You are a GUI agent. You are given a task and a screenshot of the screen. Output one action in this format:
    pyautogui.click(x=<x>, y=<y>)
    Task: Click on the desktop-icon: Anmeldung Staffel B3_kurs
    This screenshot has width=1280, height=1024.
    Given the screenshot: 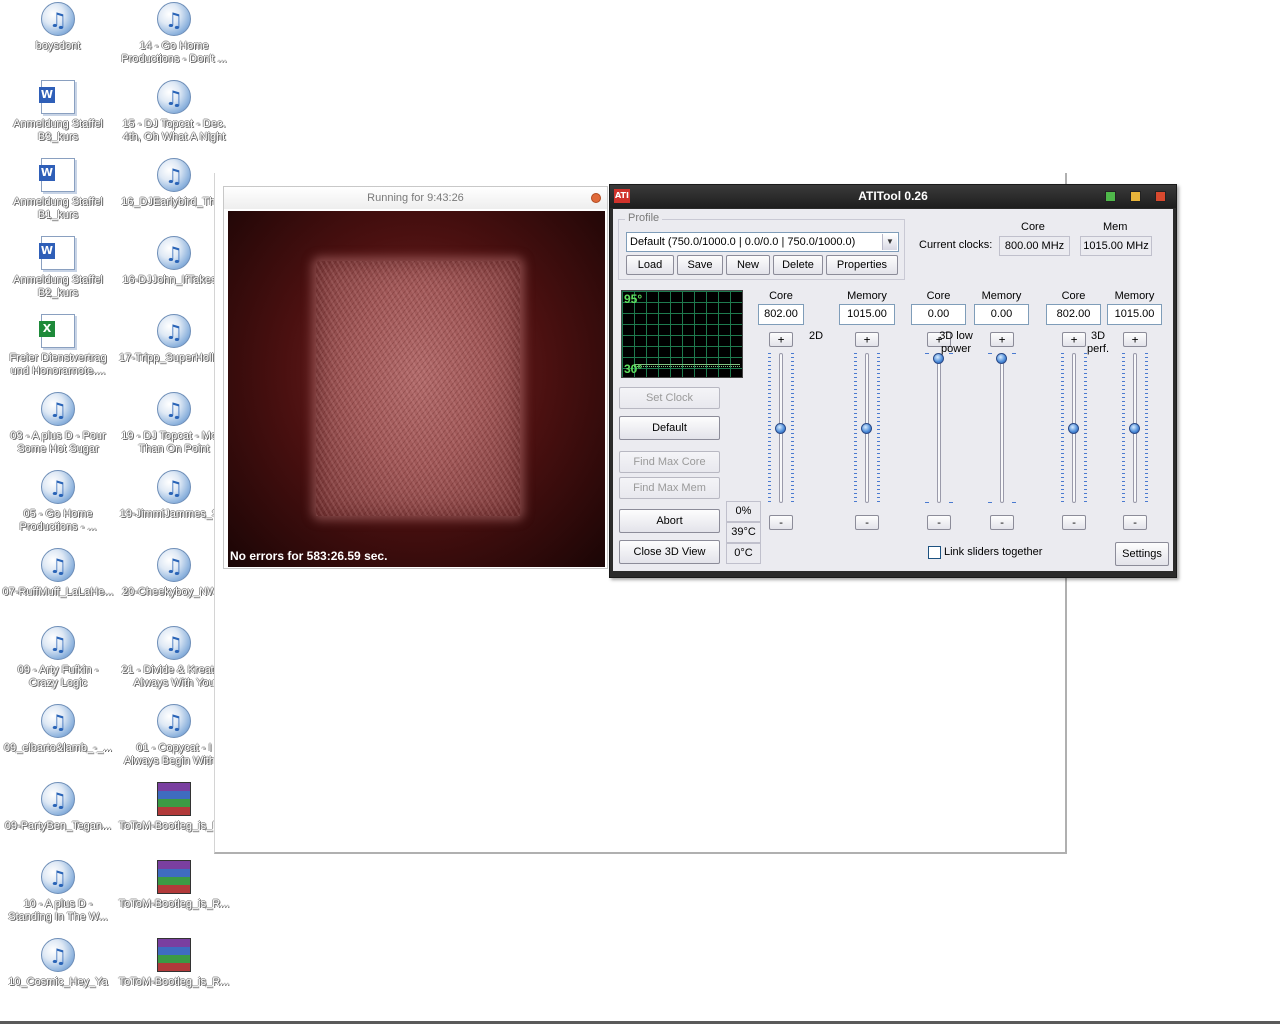 What is the action you would take?
    pyautogui.click(x=58, y=112)
    